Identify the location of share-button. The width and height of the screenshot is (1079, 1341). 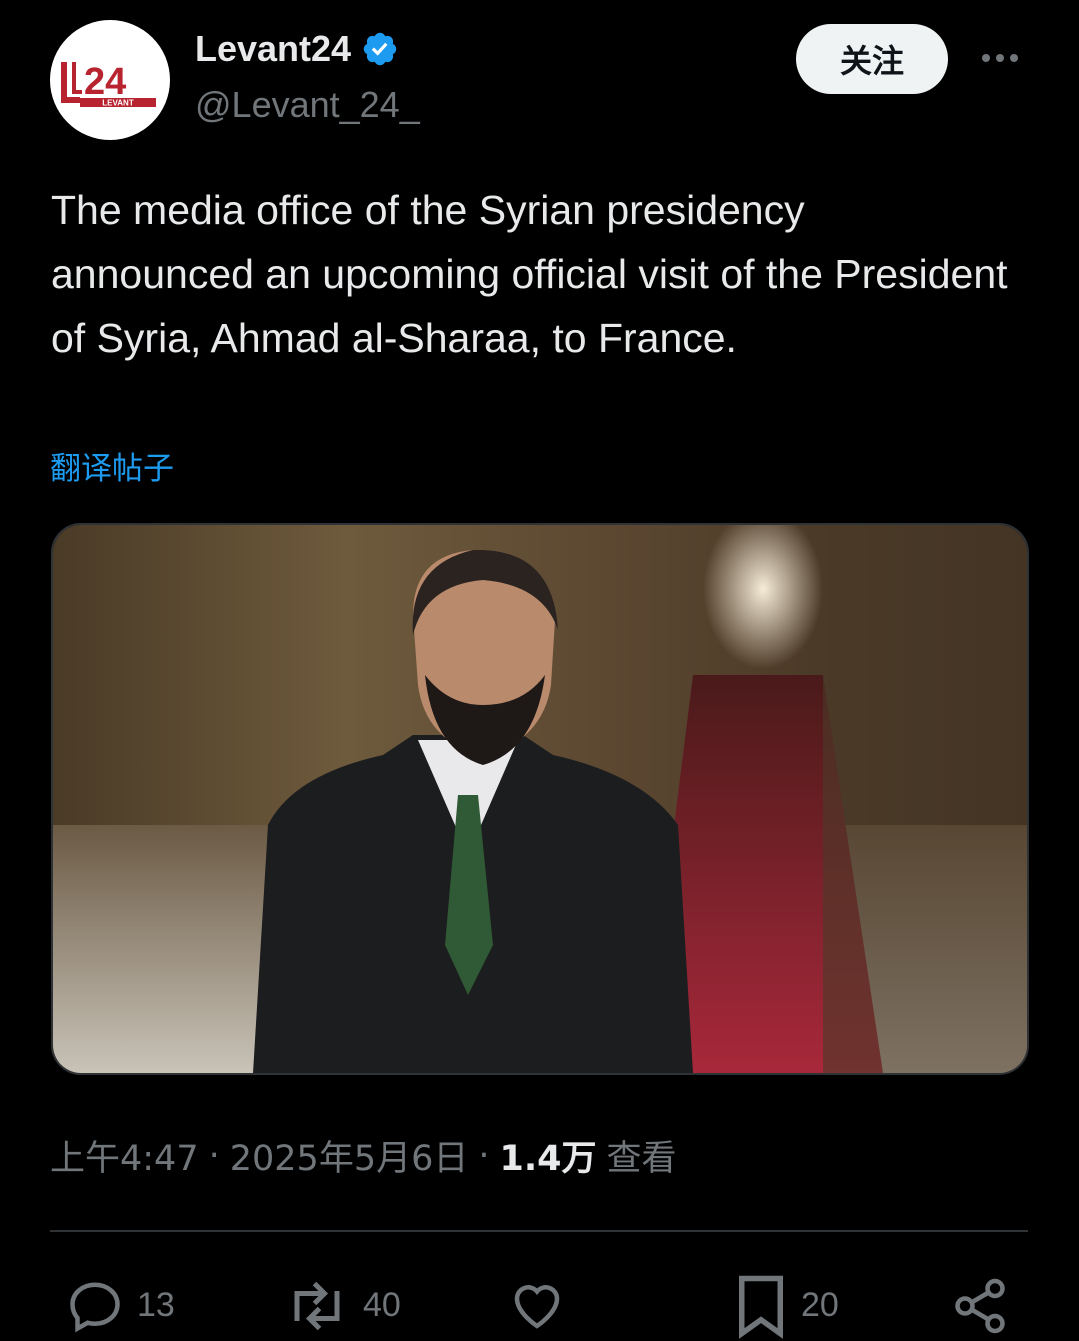
(980, 1305).